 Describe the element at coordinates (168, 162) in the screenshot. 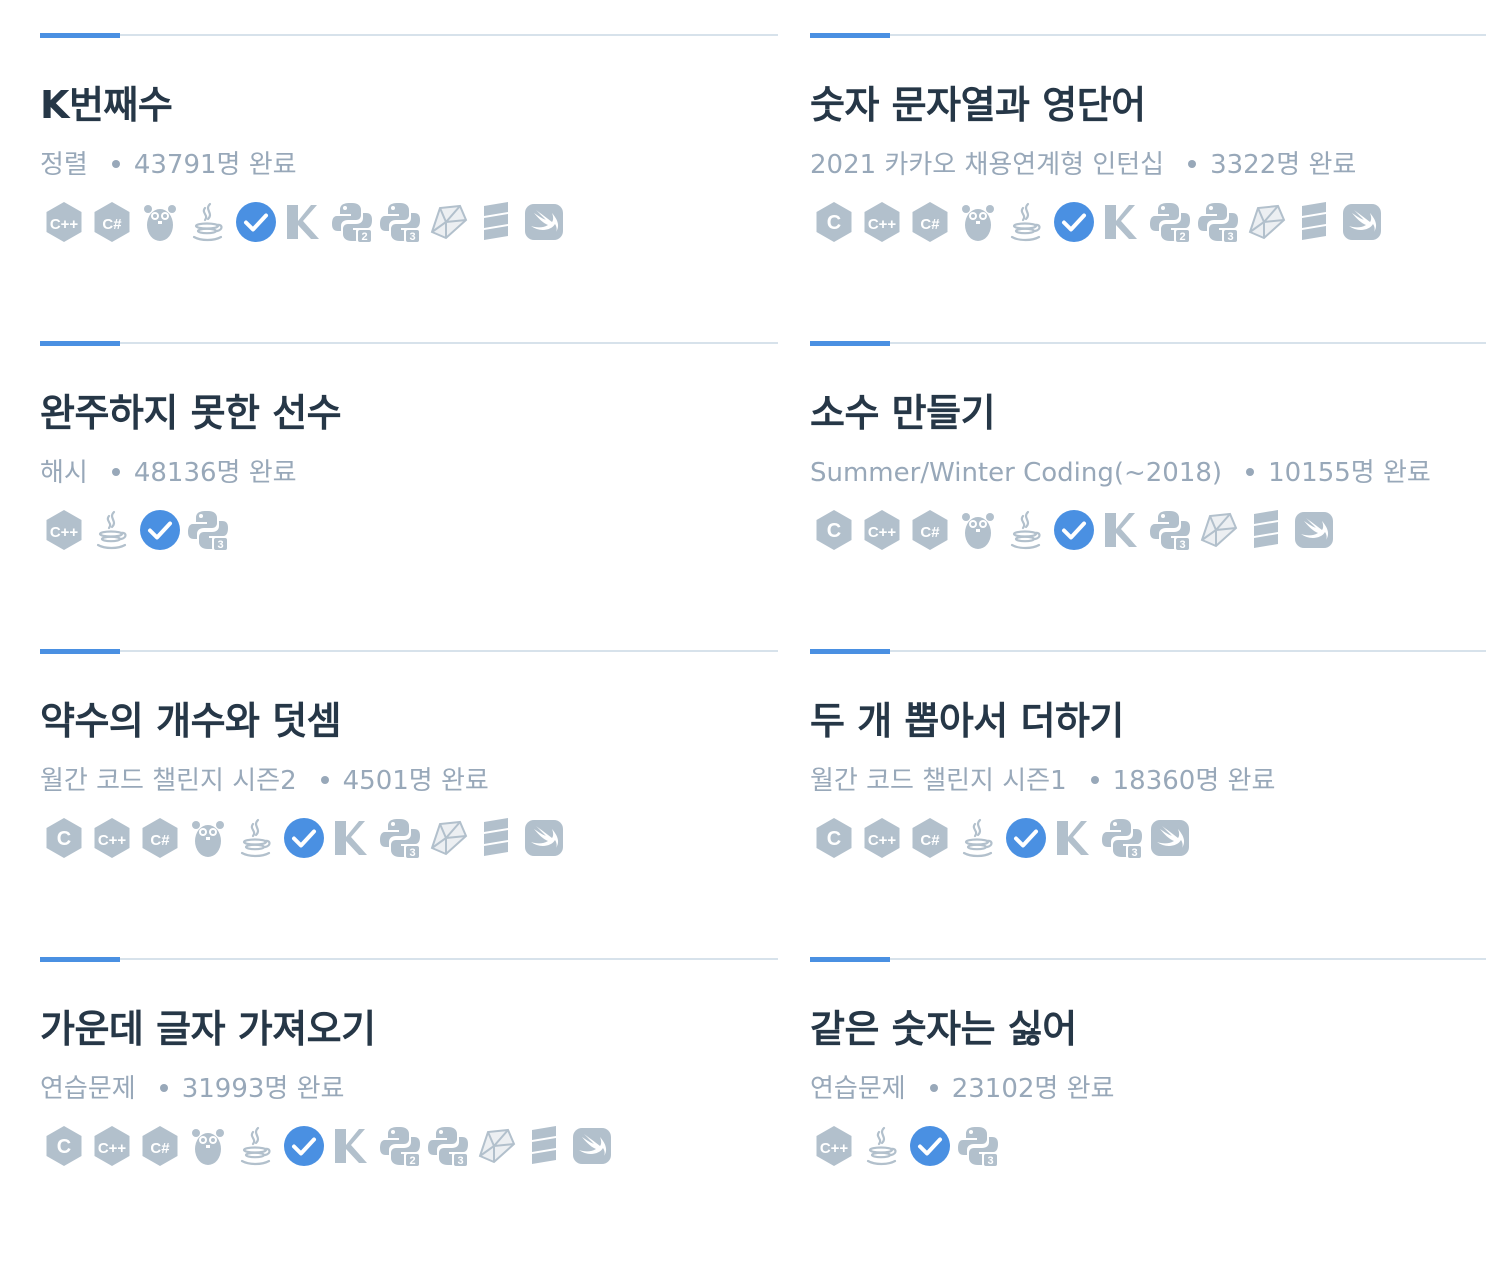

I see `challenge-meta: 정렬 43791명 완료` at that location.